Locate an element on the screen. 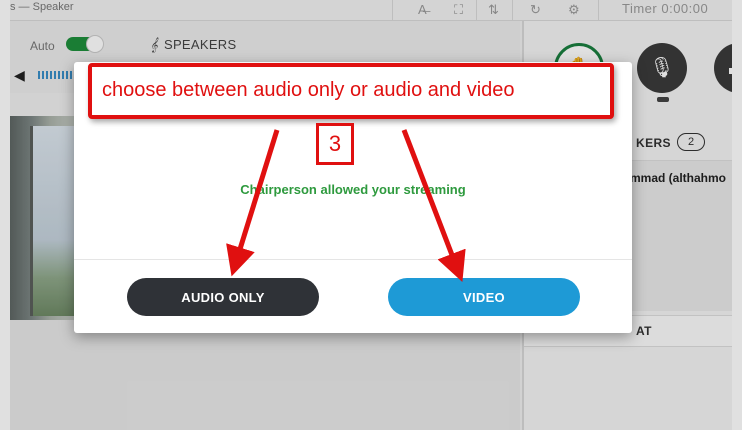 This screenshot has width=742, height=430. dialog-message: Chairperson allowed your streaming is located at coordinates (353, 189).